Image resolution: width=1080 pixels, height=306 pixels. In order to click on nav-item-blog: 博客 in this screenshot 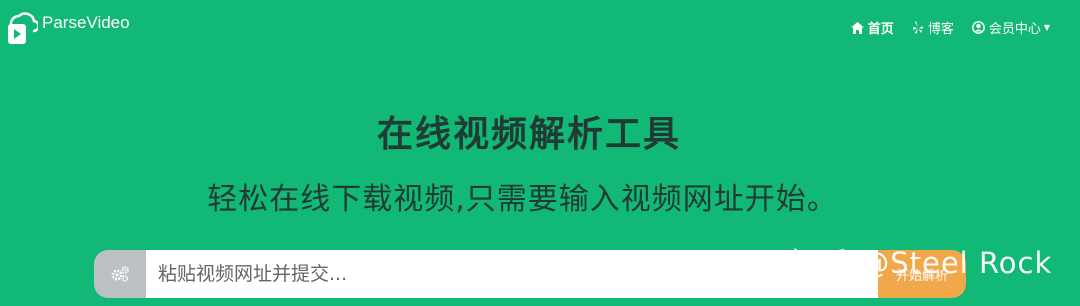, I will do `click(933, 27)`.